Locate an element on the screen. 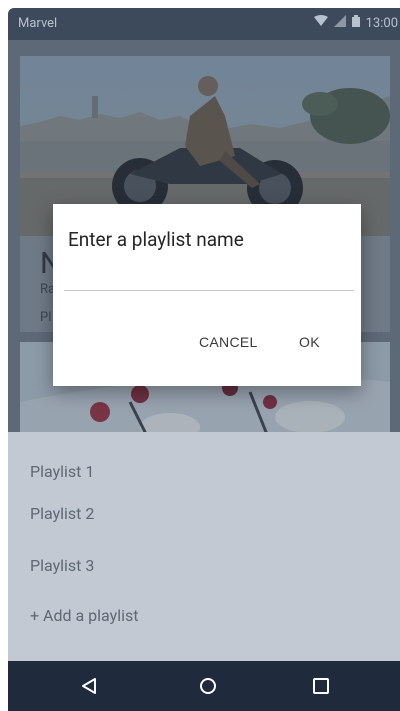 The image size is (400, 711). wifi-icon is located at coordinates (320, 23).